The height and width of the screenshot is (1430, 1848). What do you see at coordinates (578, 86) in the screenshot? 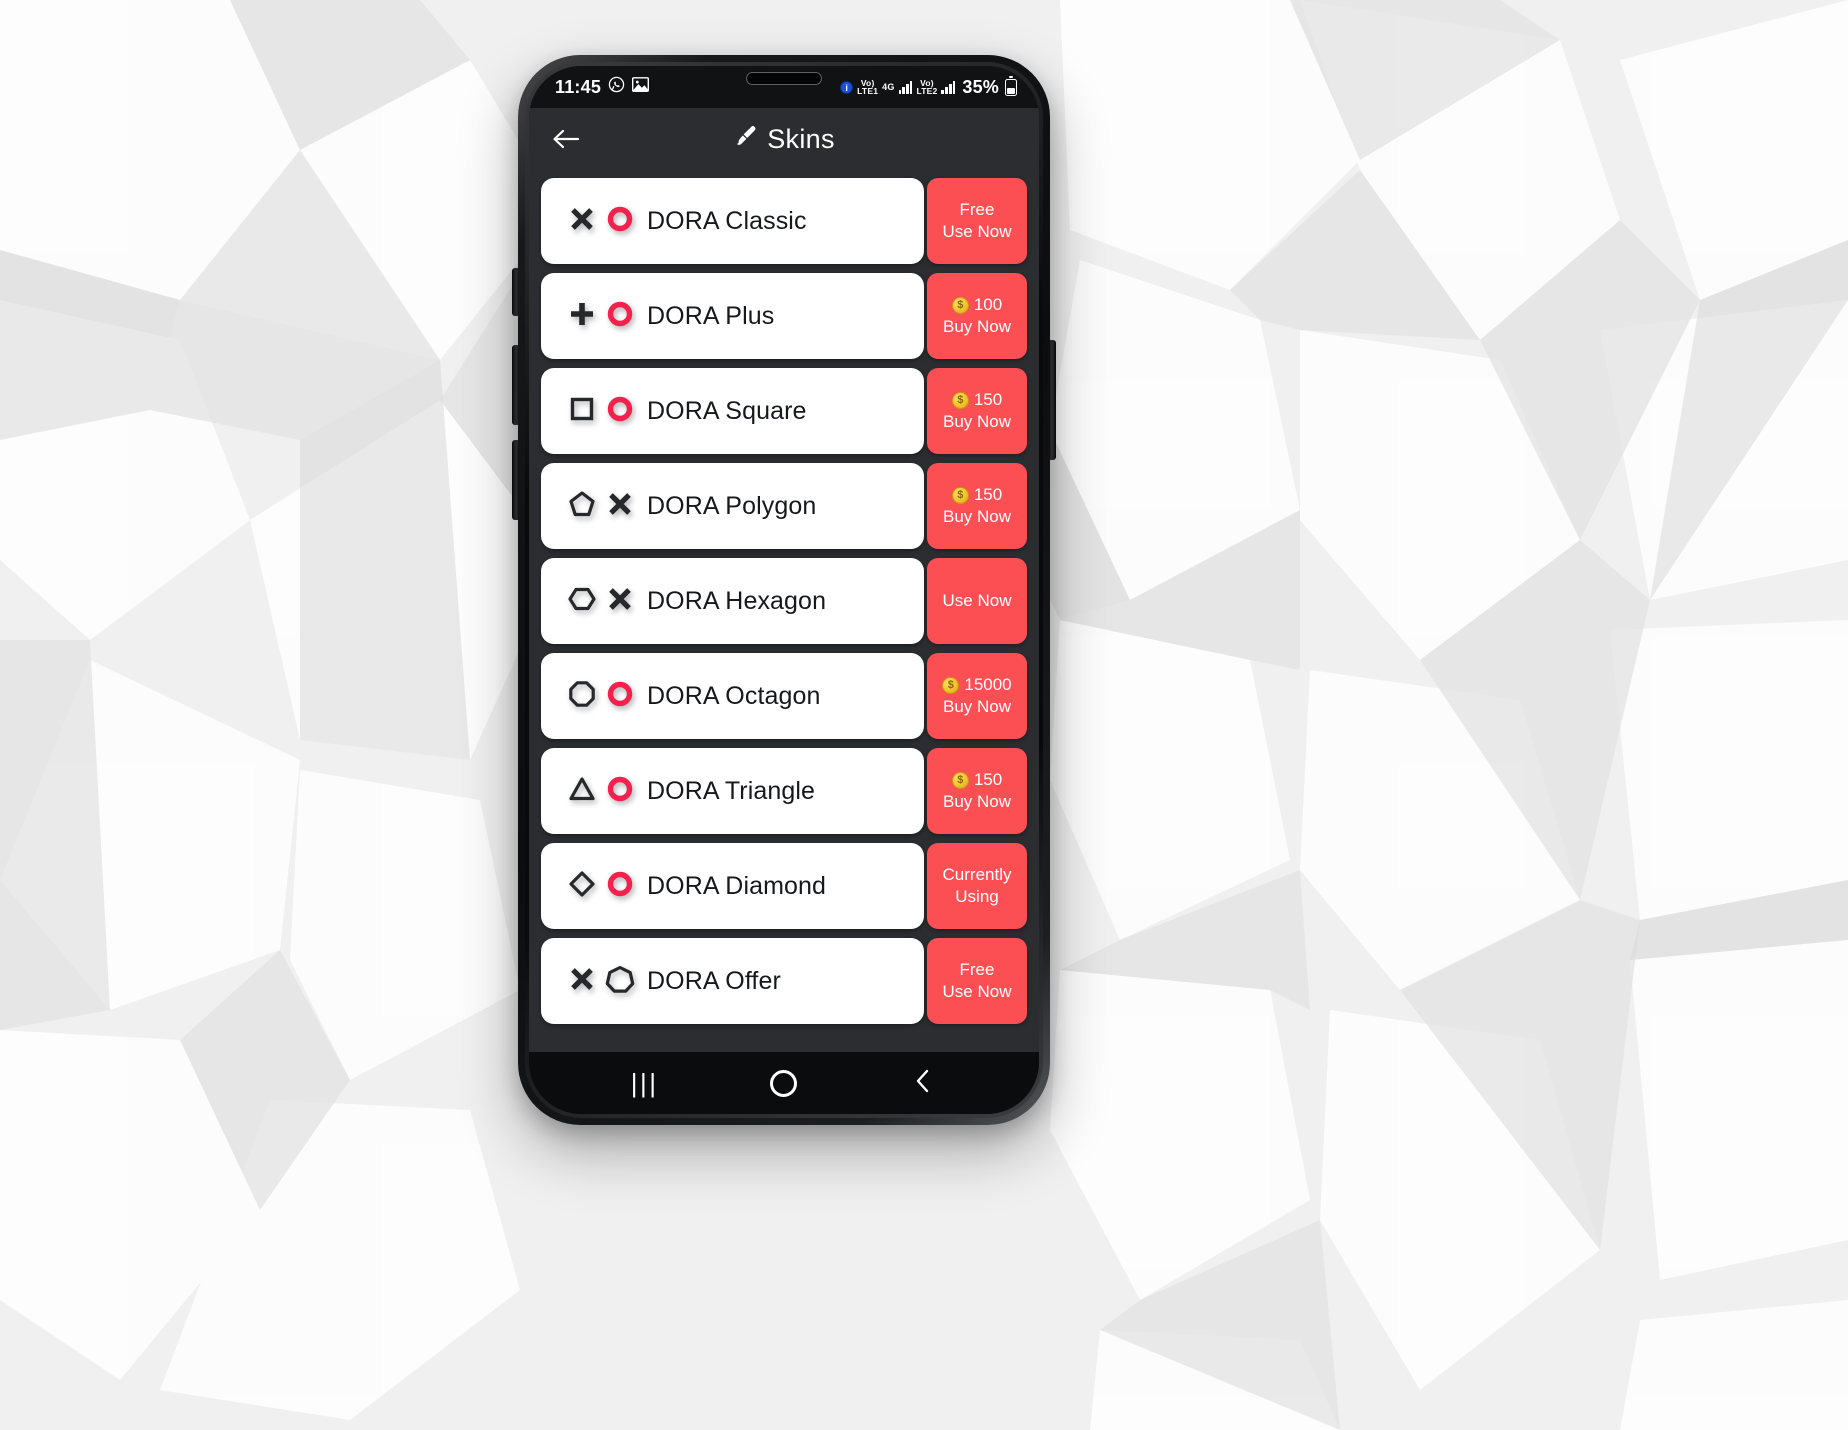
I see `status-time: 11:45` at bounding box center [578, 86].